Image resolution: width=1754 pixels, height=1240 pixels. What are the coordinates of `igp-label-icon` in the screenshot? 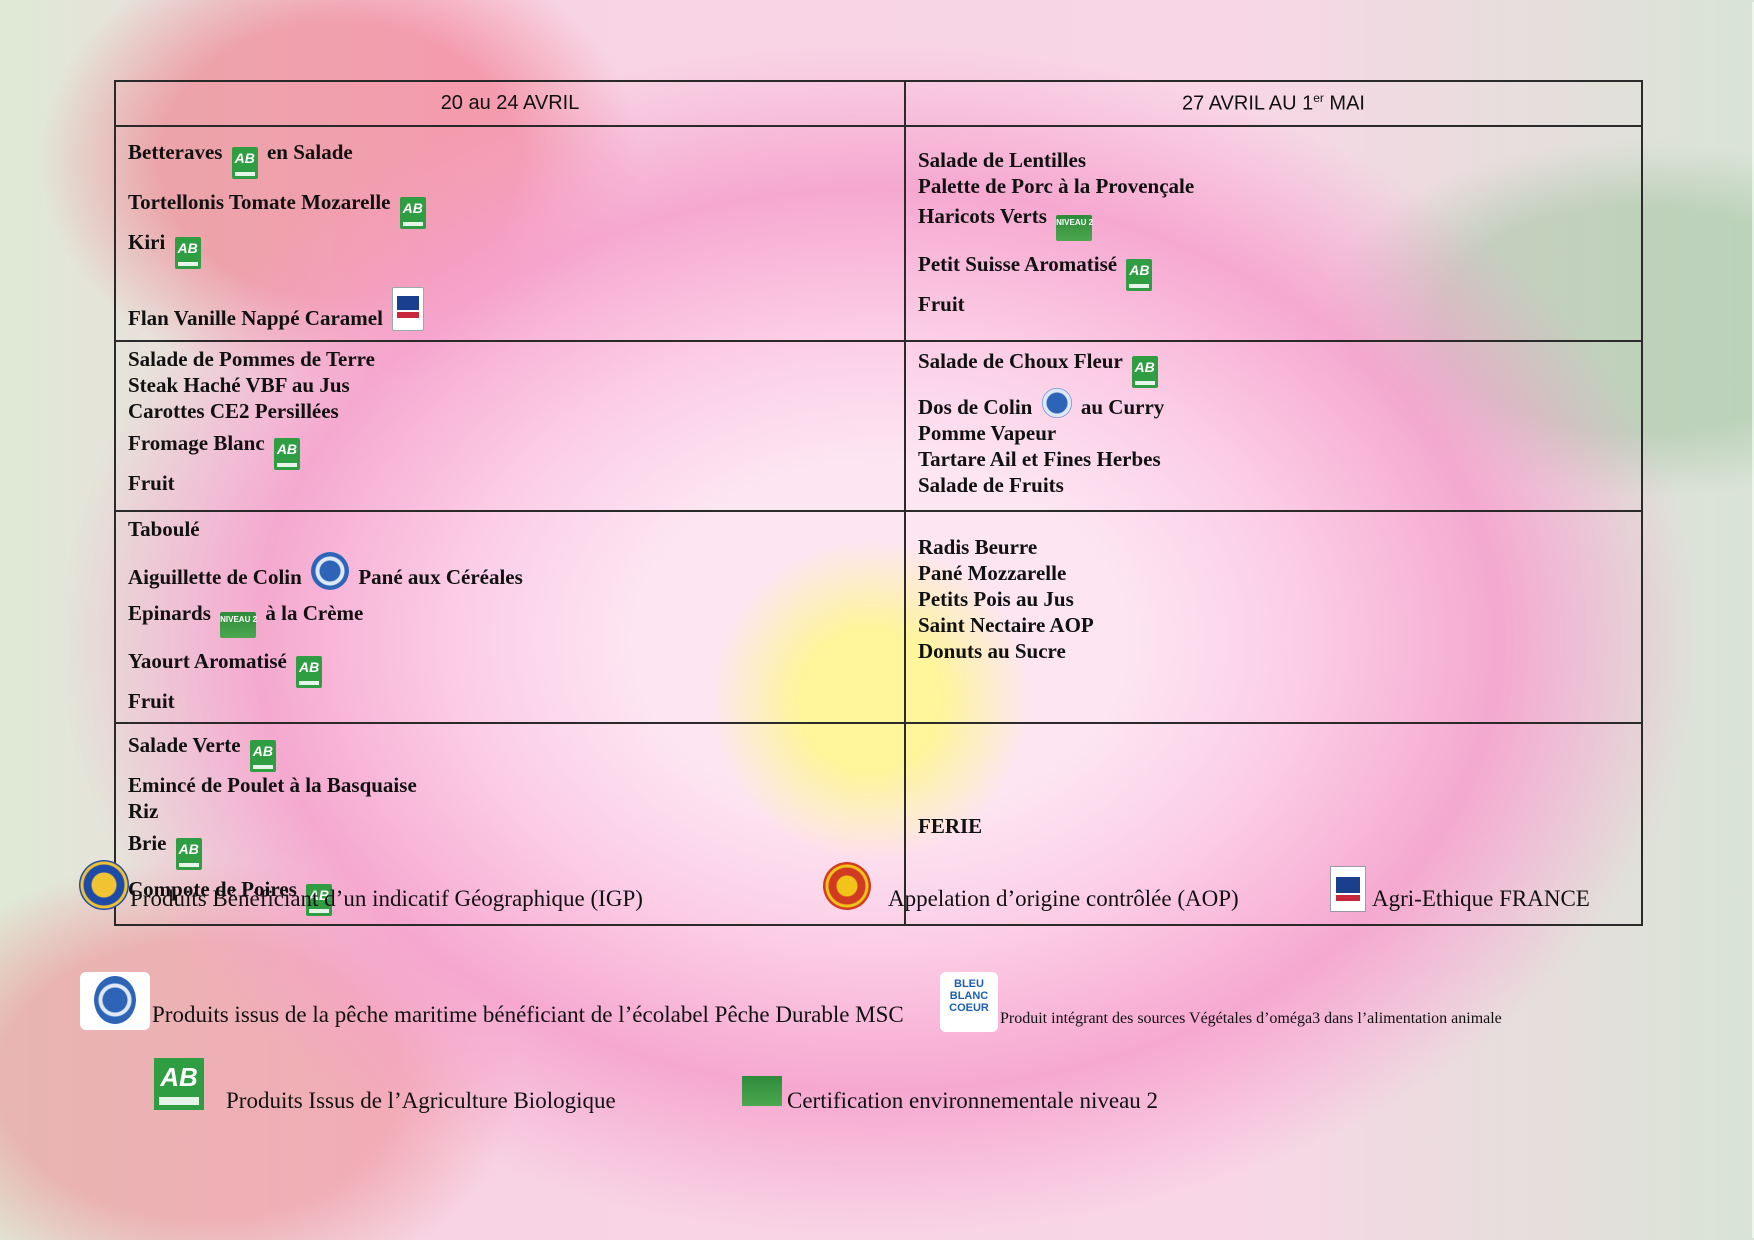 It's located at (104, 885).